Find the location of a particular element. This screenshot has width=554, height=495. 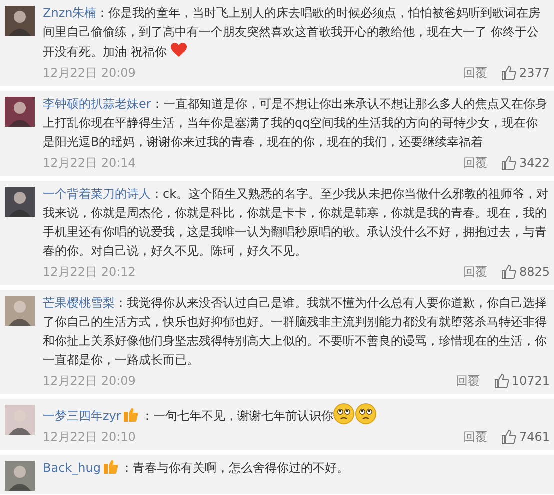

like-count: 7461 is located at coordinates (534, 437).